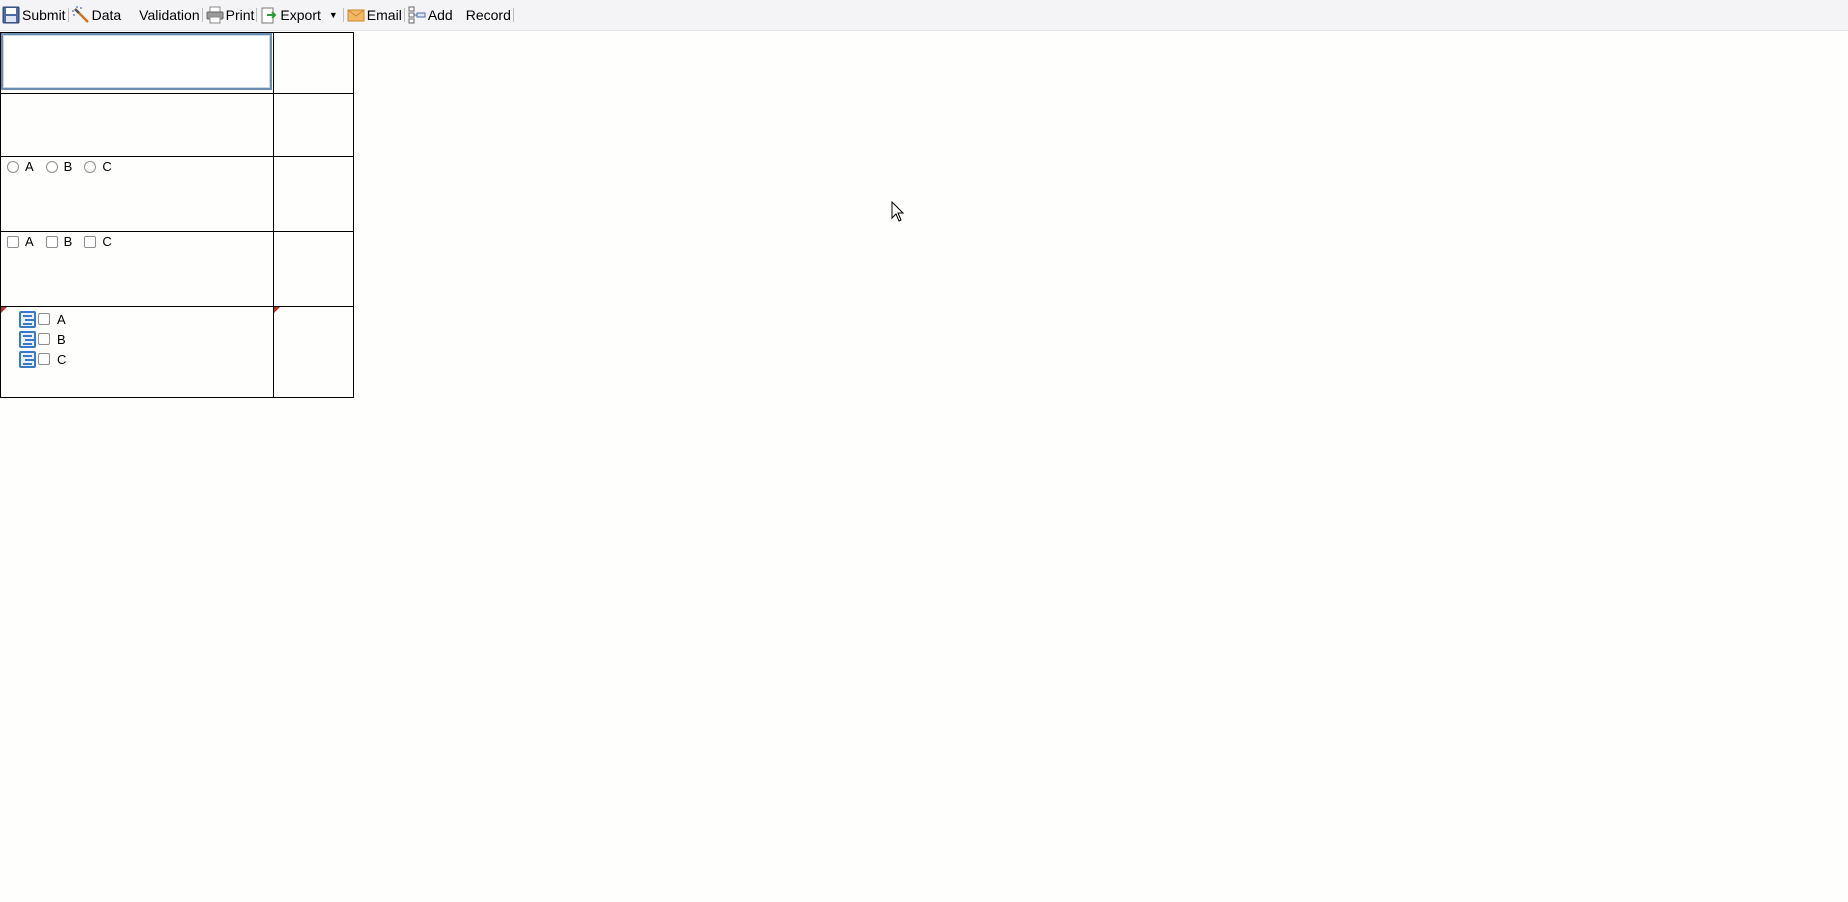  Describe the element at coordinates (356, 15) in the screenshot. I see `envelope-icon` at that location.